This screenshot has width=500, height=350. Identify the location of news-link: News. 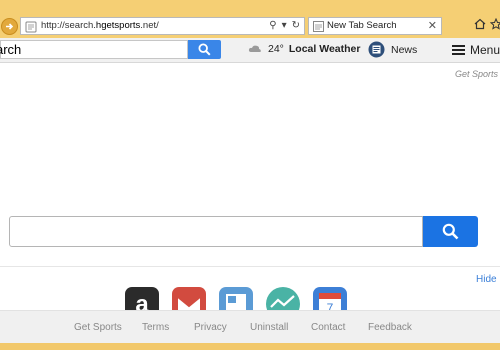
(392, 49).